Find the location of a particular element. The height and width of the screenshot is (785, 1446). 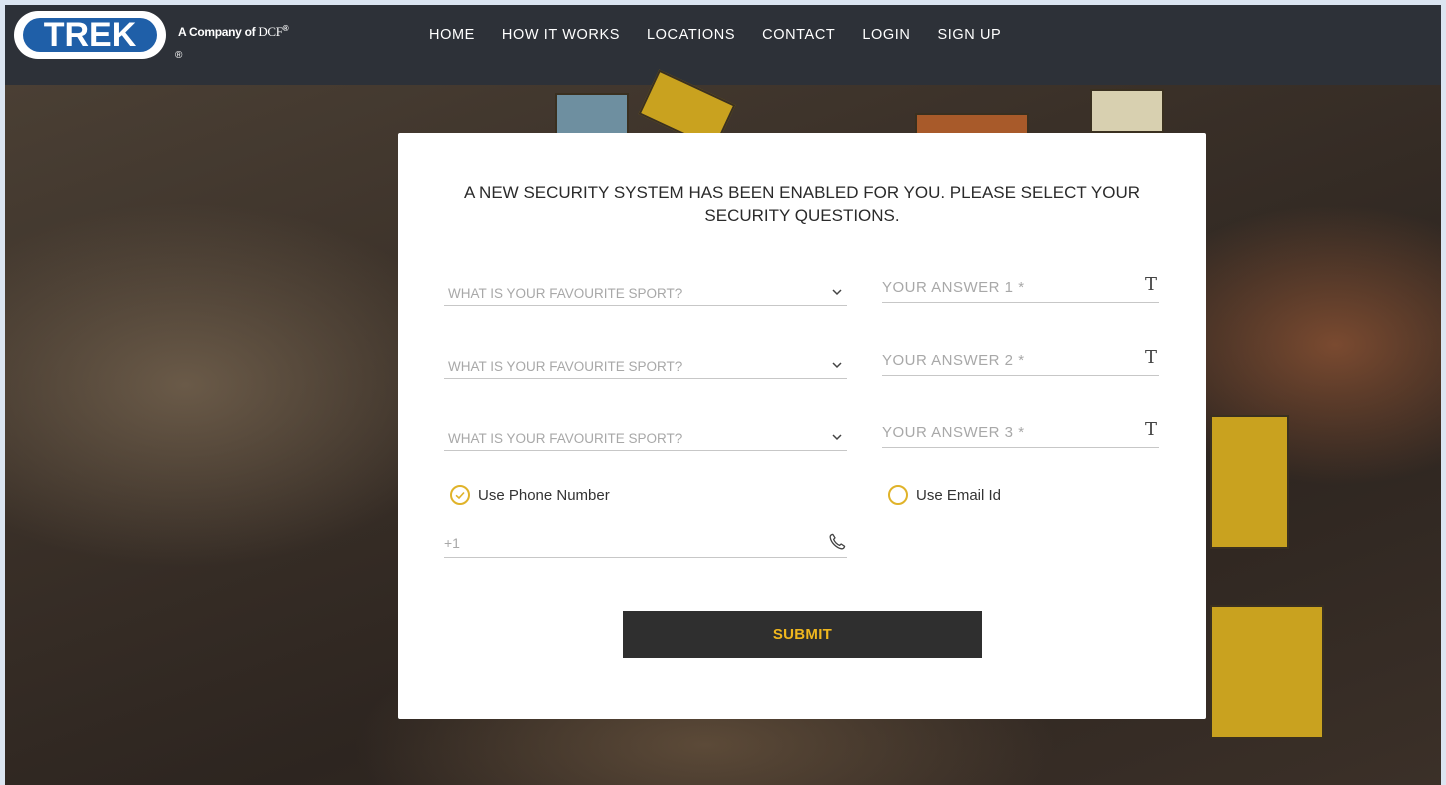

nav-login: LOGIN is located at coordinates (886, 35).